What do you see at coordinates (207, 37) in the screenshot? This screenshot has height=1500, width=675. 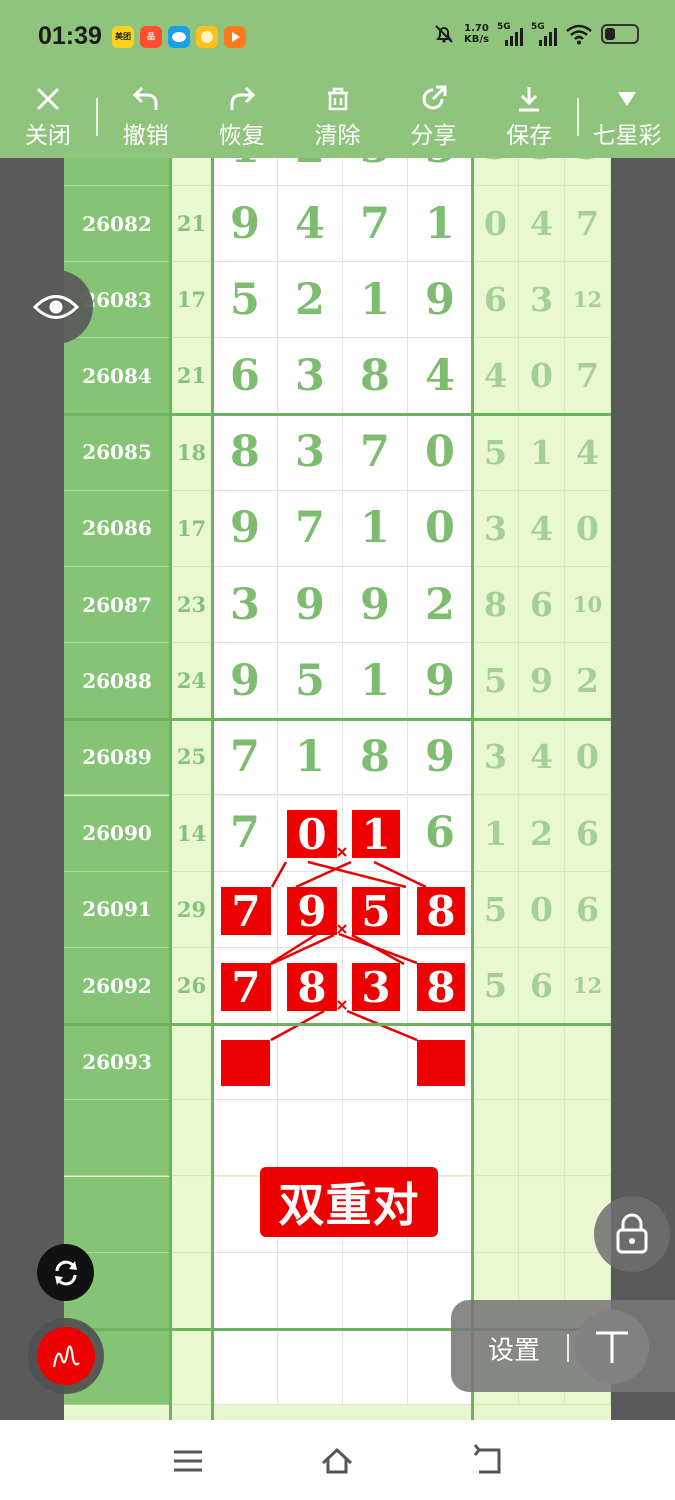 I see `coin-icon` at bounding box center [207, 37].